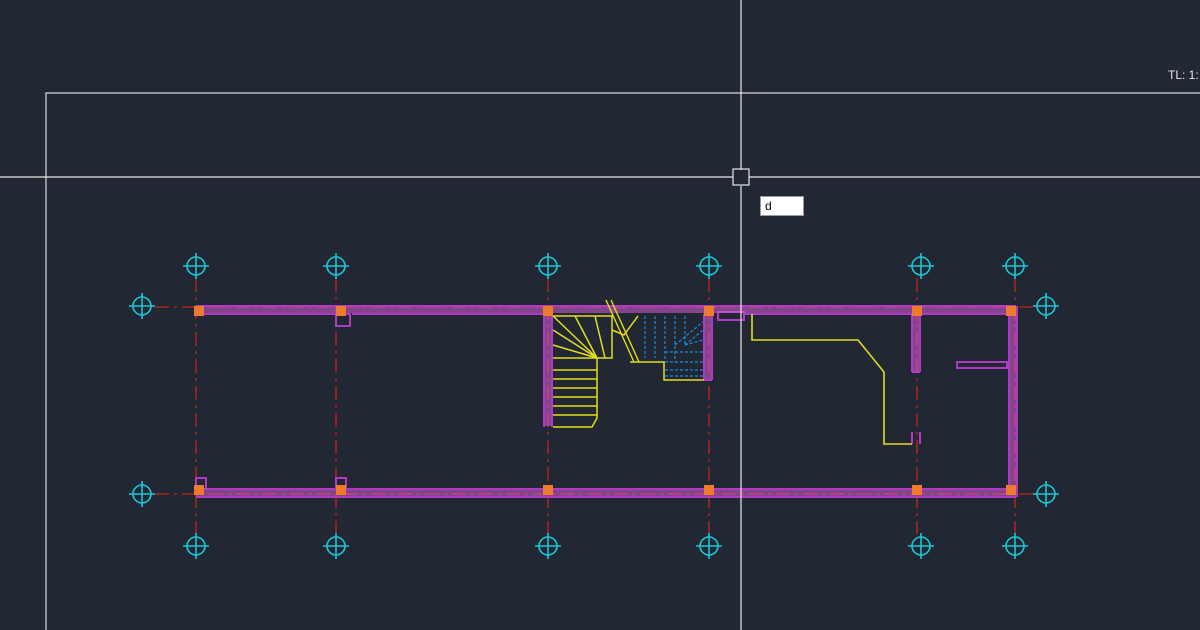  Describe the element at coordinates (674, 346) in the screenshot. I see `staircase-hidden` at that location.